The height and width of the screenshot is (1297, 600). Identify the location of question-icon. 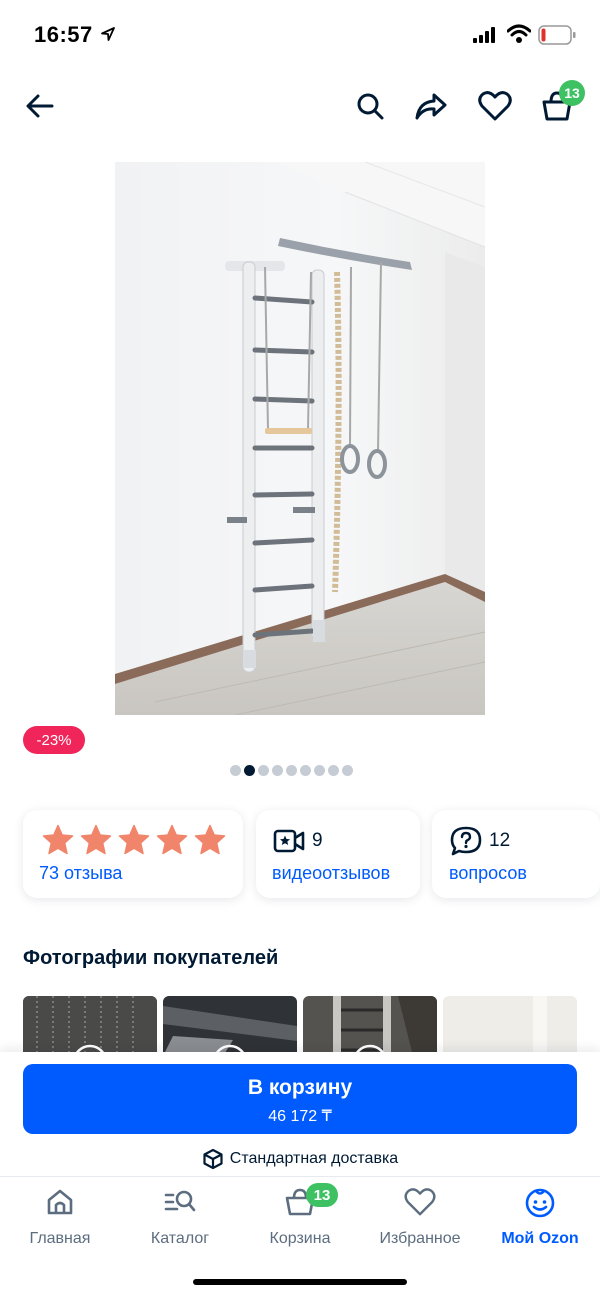
(466, 841).